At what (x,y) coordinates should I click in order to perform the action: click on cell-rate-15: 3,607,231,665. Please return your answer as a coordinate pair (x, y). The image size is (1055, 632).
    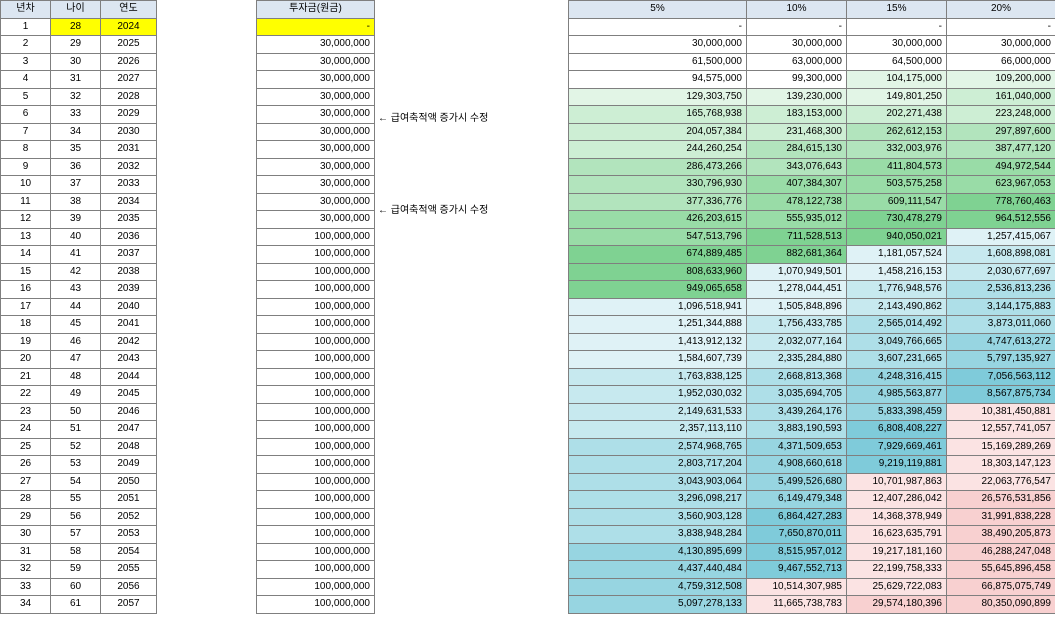
    Looking at the image, I should click on (896, 359).